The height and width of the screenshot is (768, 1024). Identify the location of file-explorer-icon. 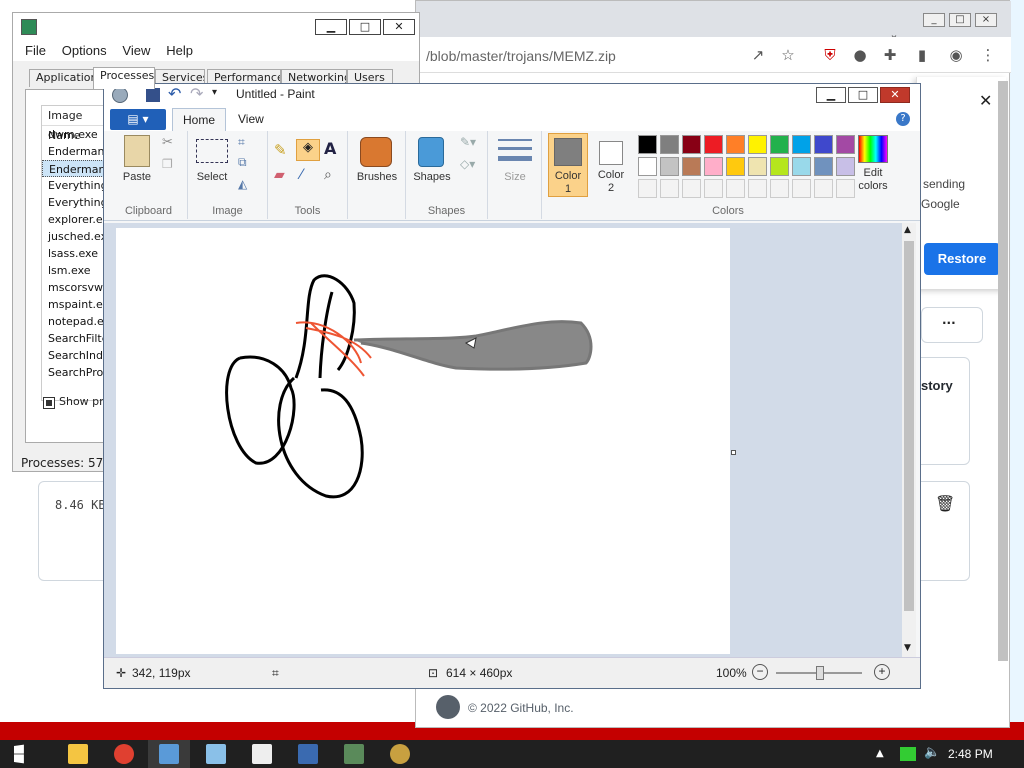
(78, 754).